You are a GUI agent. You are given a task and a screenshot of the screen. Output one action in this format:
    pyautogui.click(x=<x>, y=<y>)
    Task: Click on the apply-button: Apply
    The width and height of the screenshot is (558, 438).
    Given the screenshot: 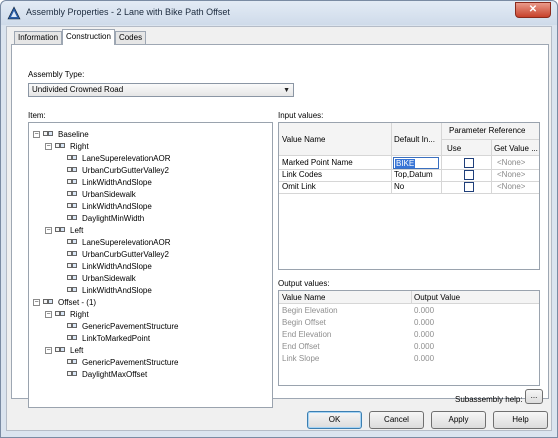 What is the action you would take?
    pyautogui.click(x=458, y=420)
    